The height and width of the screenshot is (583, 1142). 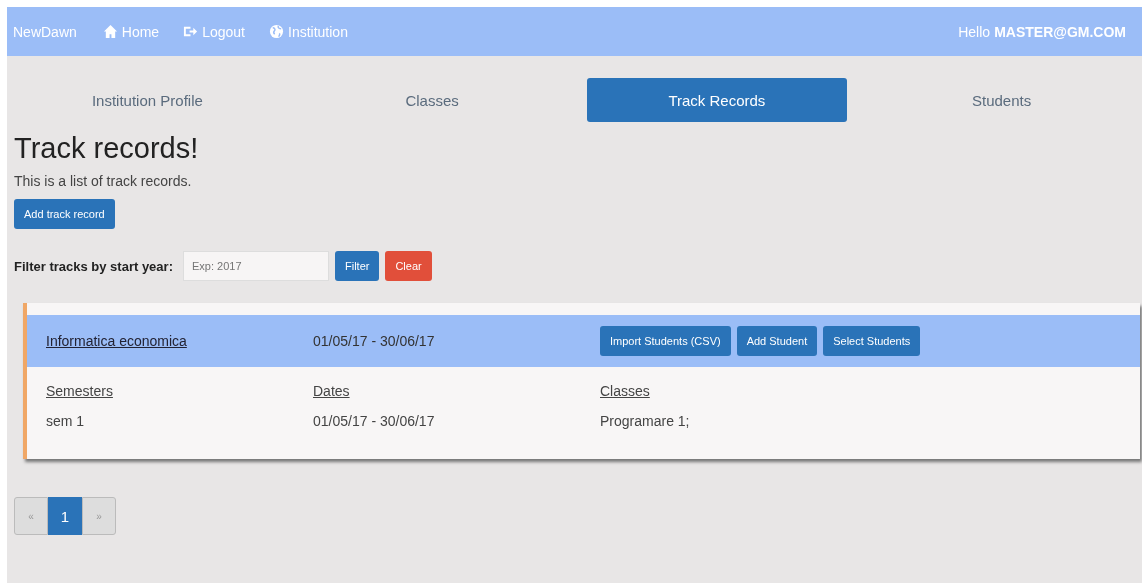 I want to click on track-name-link: Informatica economica, so click(x=179, y=341).